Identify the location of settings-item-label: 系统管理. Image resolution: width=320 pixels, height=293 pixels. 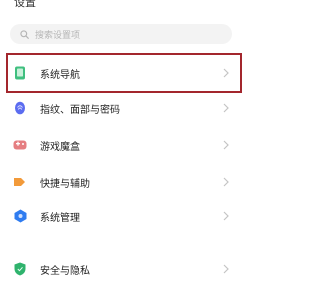
(60, 218).